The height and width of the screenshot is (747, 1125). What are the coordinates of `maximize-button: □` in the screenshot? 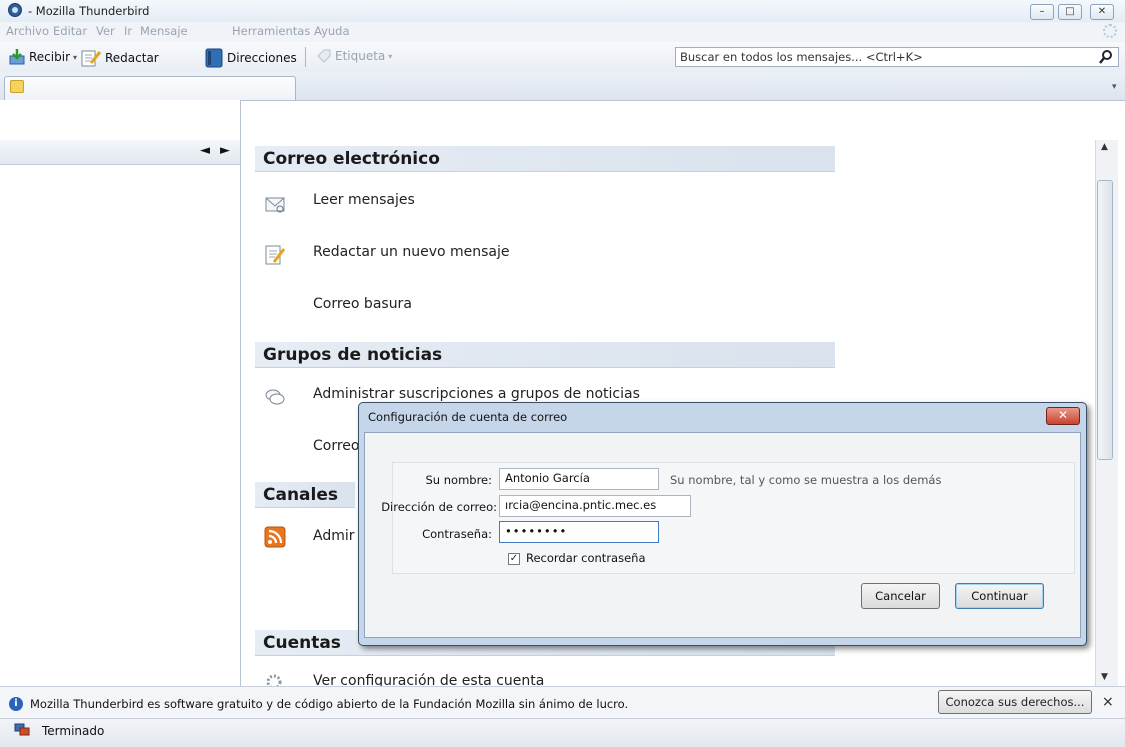 It's located at (1070, 12).